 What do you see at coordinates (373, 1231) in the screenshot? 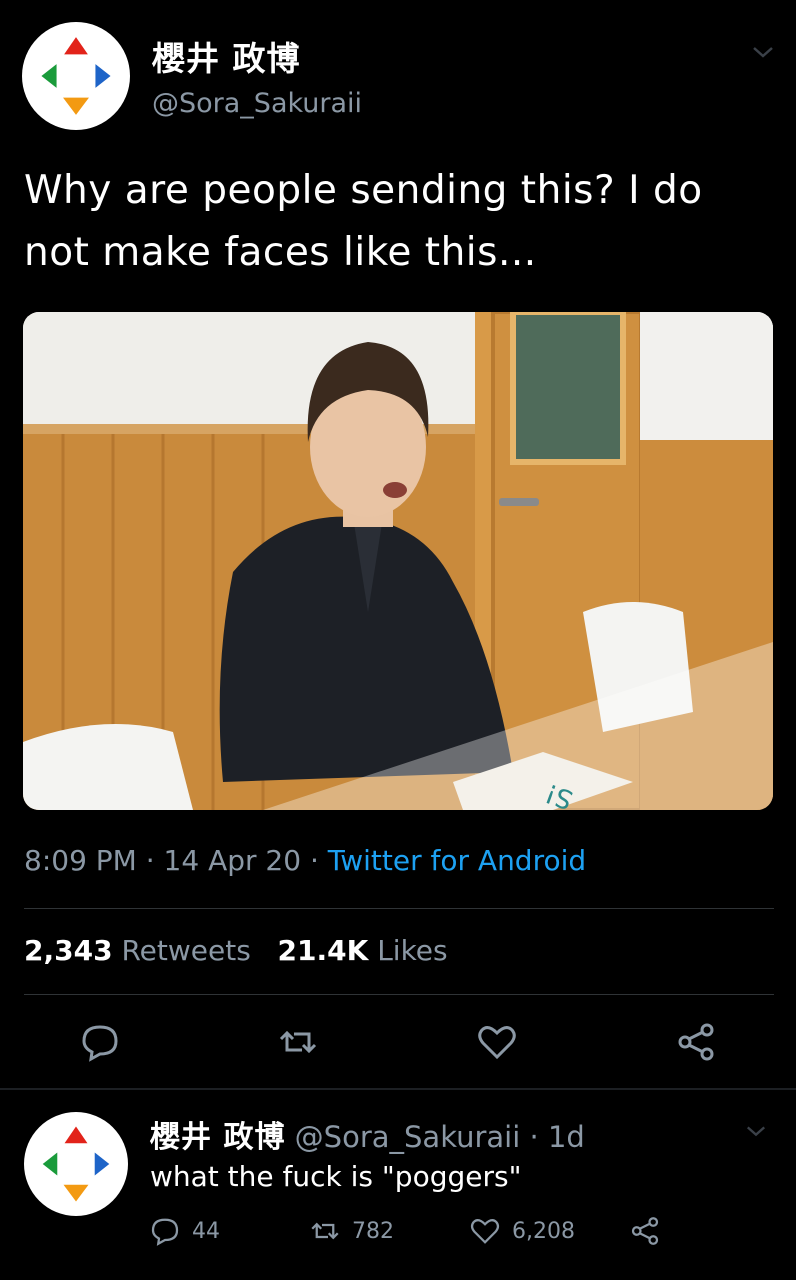
I see `retweet-count: 782` at bounding box center [373, 1231].